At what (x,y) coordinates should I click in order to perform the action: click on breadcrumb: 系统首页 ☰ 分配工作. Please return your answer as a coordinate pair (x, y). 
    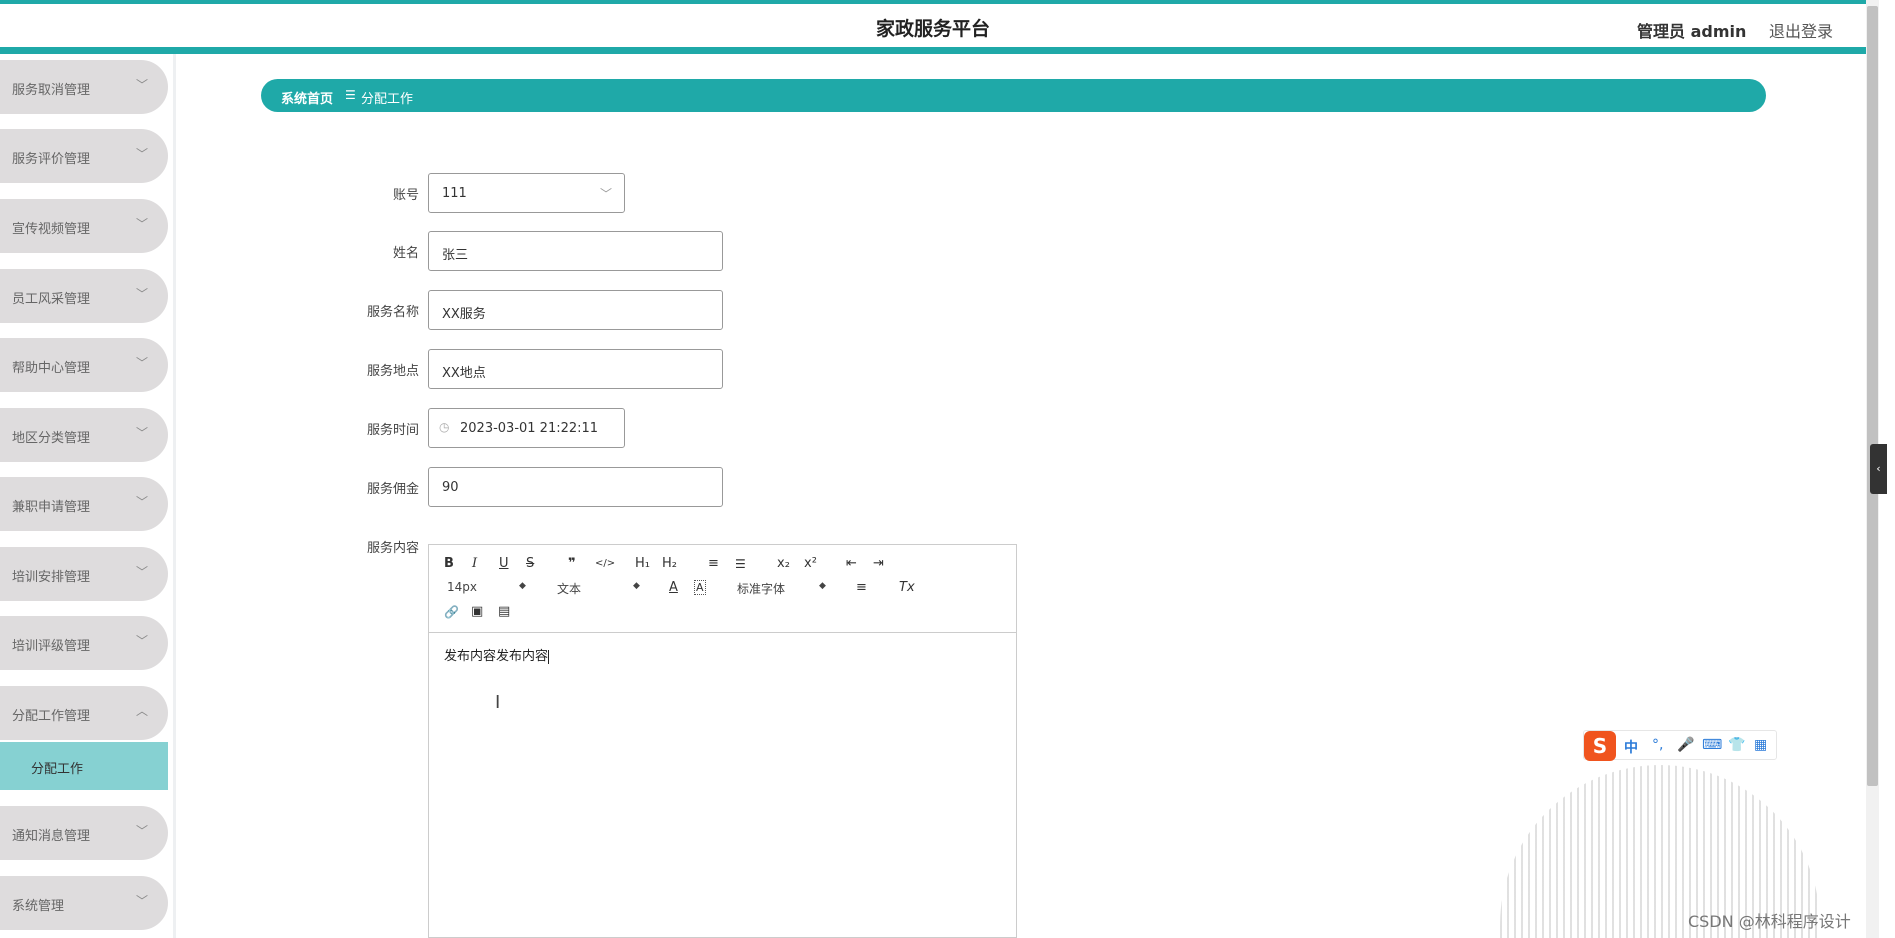
    Looking at the image, I should click on (1013, 95).